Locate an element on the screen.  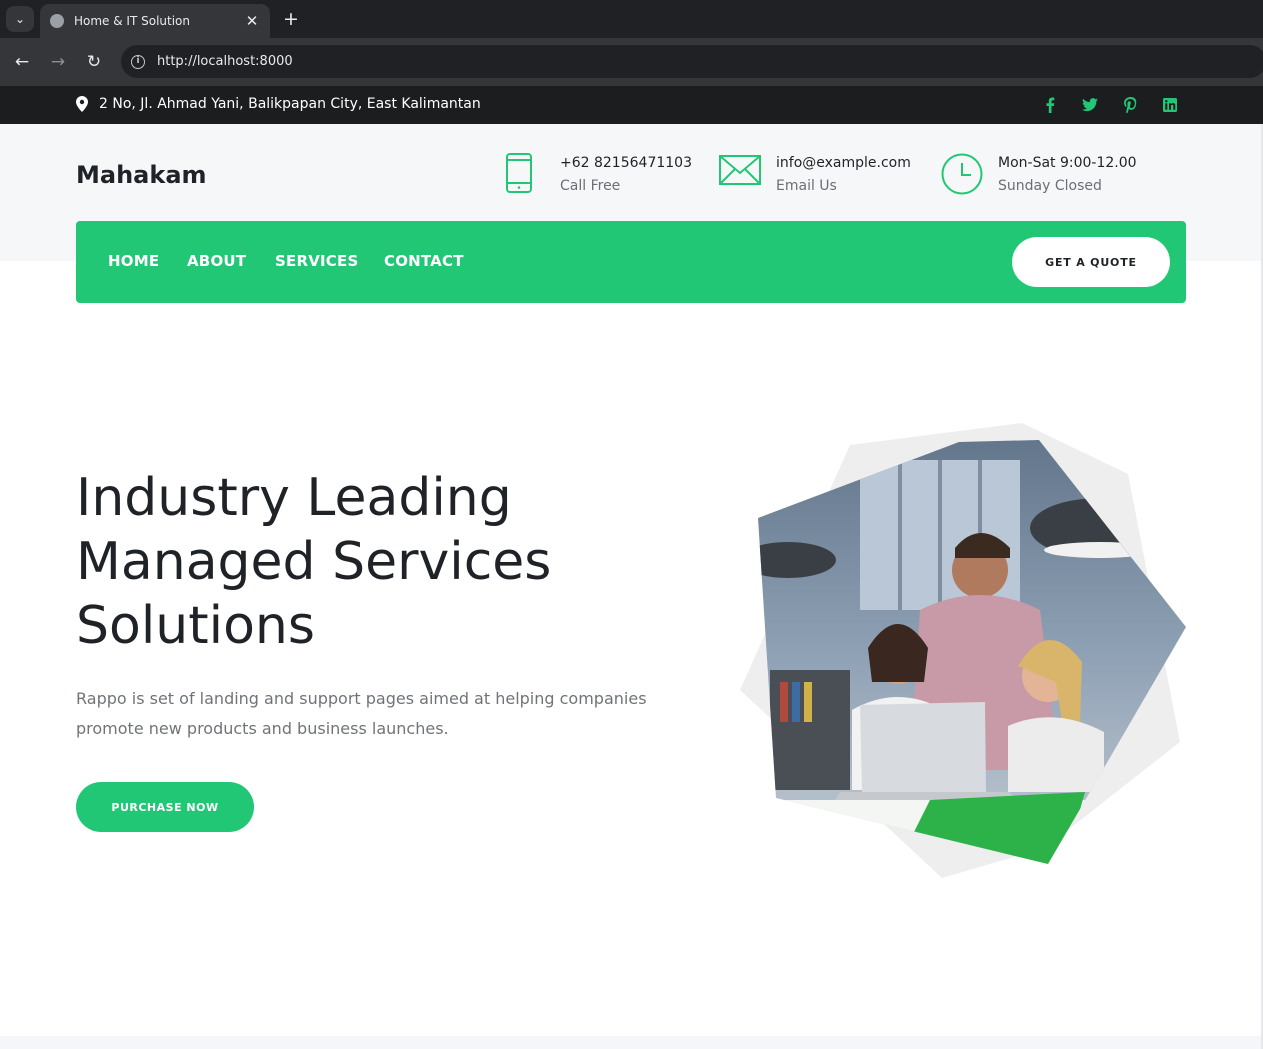
main-navigation: HOME ABOUT SERVICES CONTACT GET A QUOTE is located at coordinates (631, 262).